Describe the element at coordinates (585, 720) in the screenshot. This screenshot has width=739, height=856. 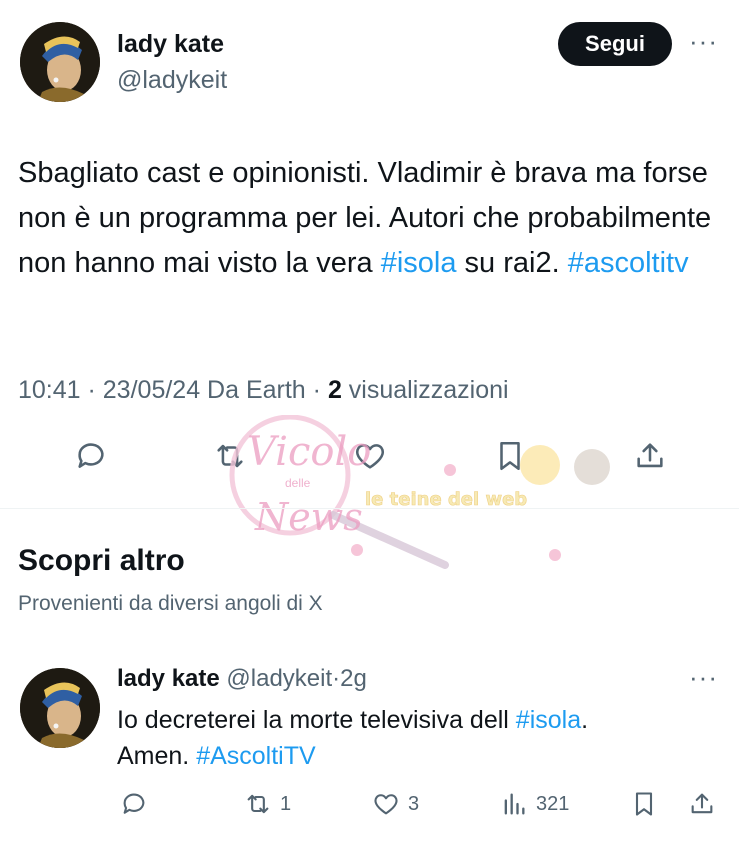
I see `reply-text-part: .` at that location.